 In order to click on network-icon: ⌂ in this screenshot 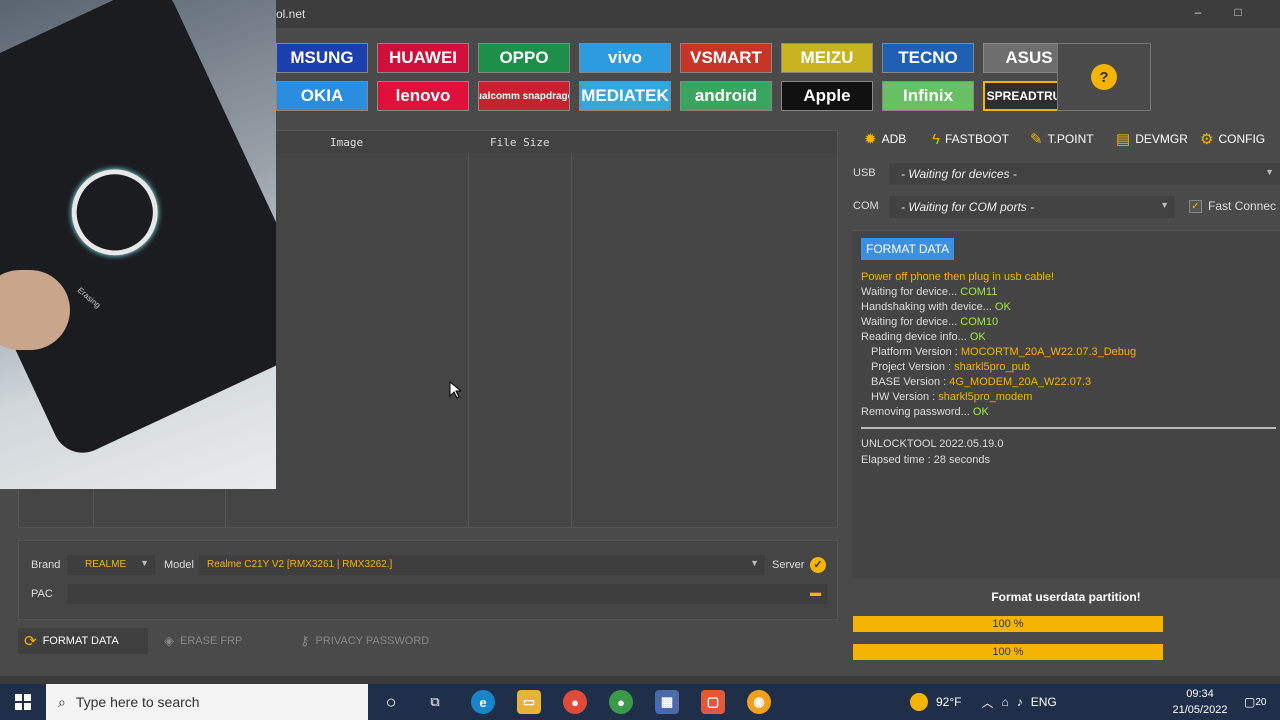, I will do `click(1005, 702)`.